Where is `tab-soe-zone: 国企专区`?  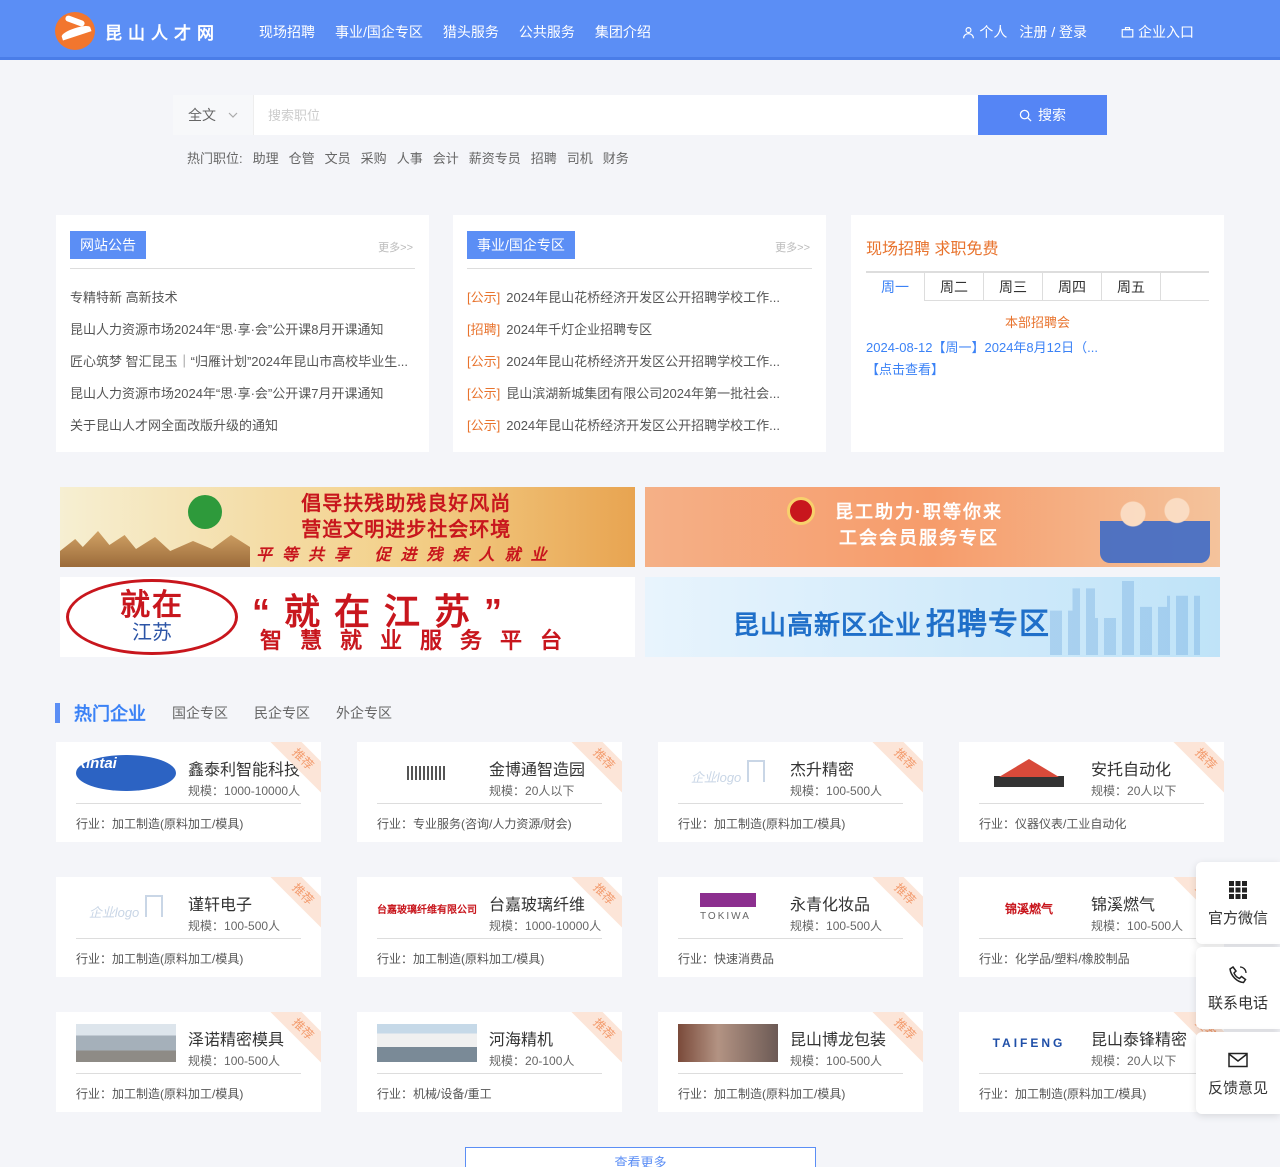 tab-soe-zone: 国企专区 is located at coordinates (200, 713).